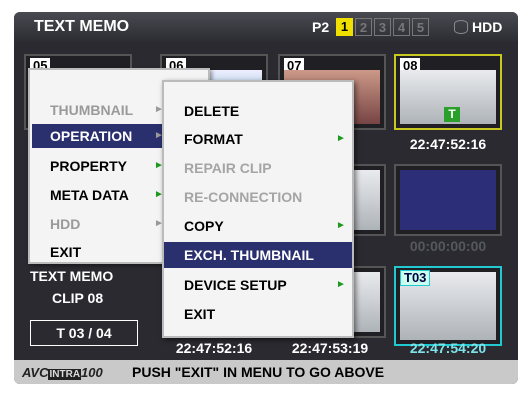  What do you see at coordinates (82, 26) in the screenshot?
I see `screen-title: TEXT MEMO` at bounding box center [82, 26].